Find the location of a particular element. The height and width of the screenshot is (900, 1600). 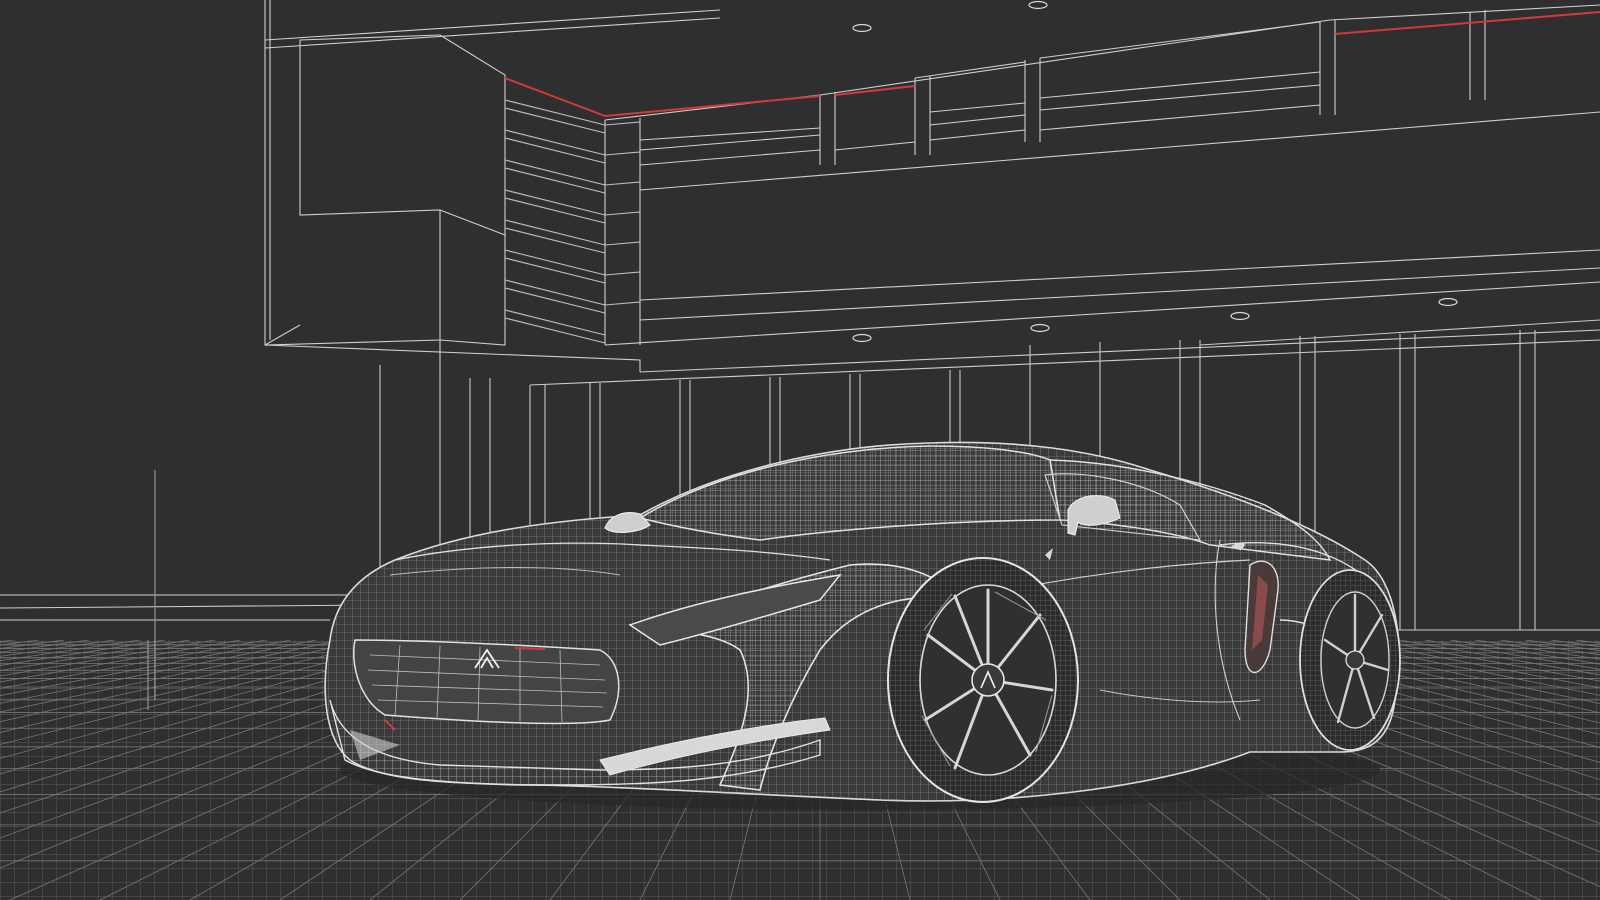

rear-wheel is located at coordinates (1350, 660).